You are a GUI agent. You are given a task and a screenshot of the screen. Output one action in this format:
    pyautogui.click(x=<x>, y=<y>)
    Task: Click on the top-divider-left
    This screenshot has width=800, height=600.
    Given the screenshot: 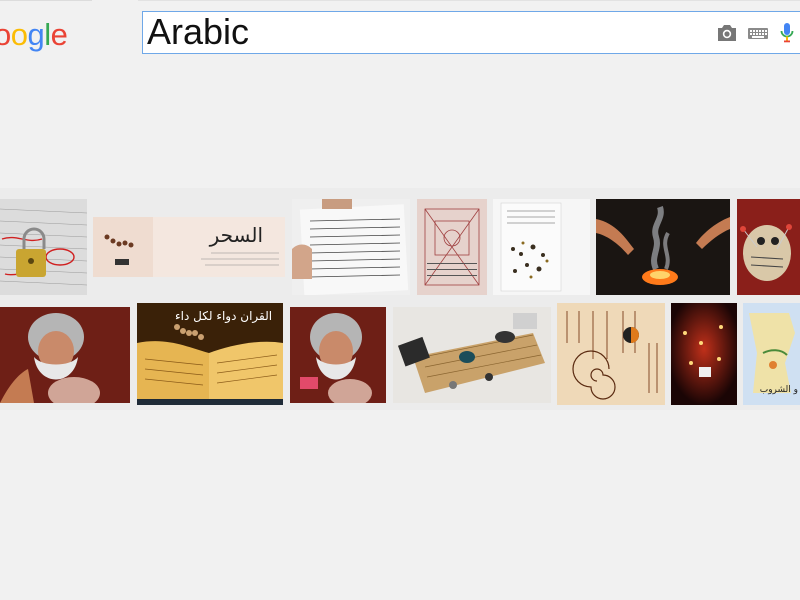 What is the action you would take?
    pyautogui.click(x=46, y=0)
    